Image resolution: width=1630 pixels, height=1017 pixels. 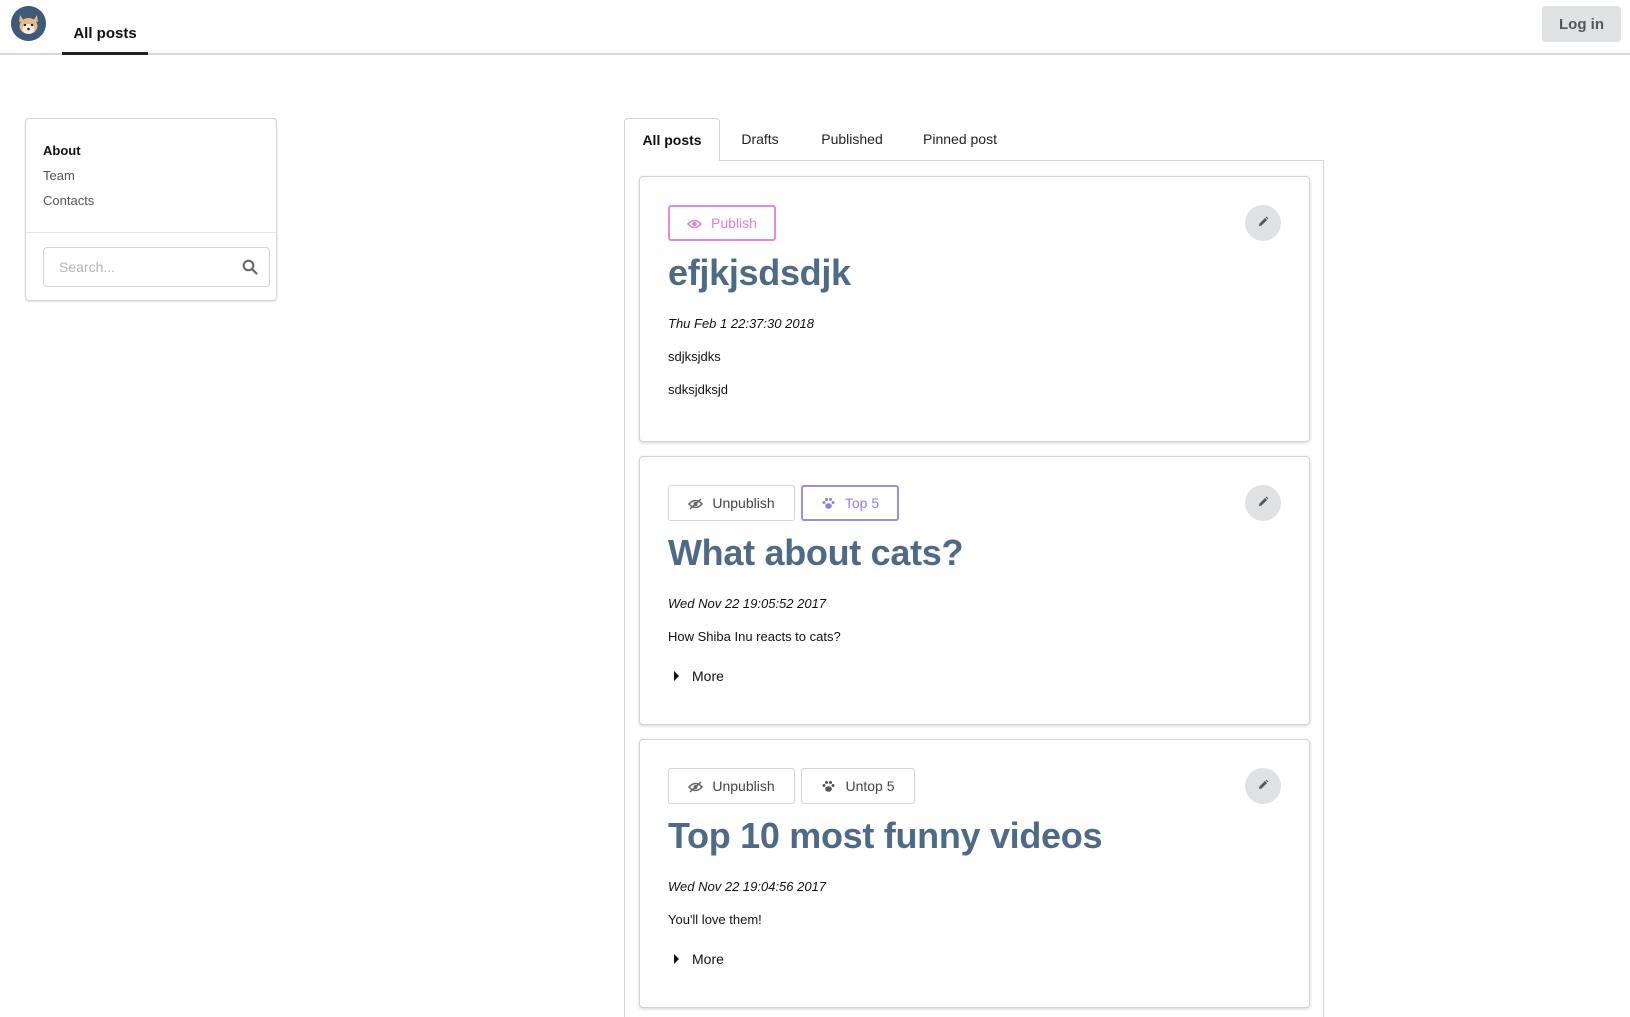 I want to click on post-title: What about cats?, so click(x=816, y=553).